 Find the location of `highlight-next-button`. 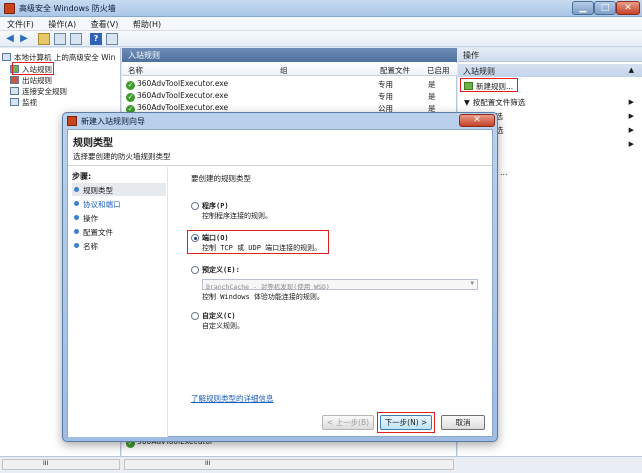

highlight-next-button is located at coordinates (406, 422).